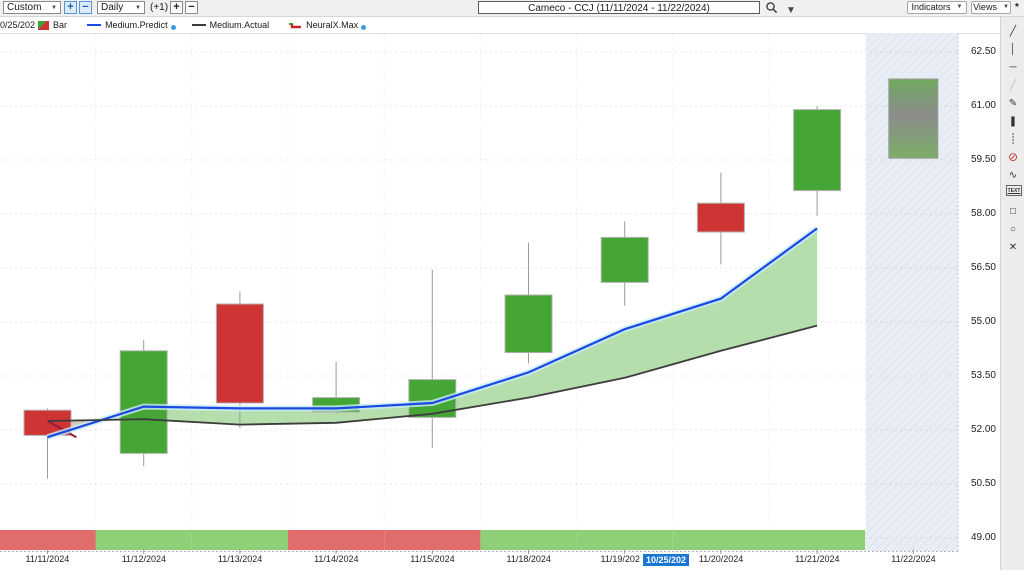  What do you see at coordinates (983, 267) in the screenshot?
I see `price-tick-label: 56.50` at bounding box center [983, 267].